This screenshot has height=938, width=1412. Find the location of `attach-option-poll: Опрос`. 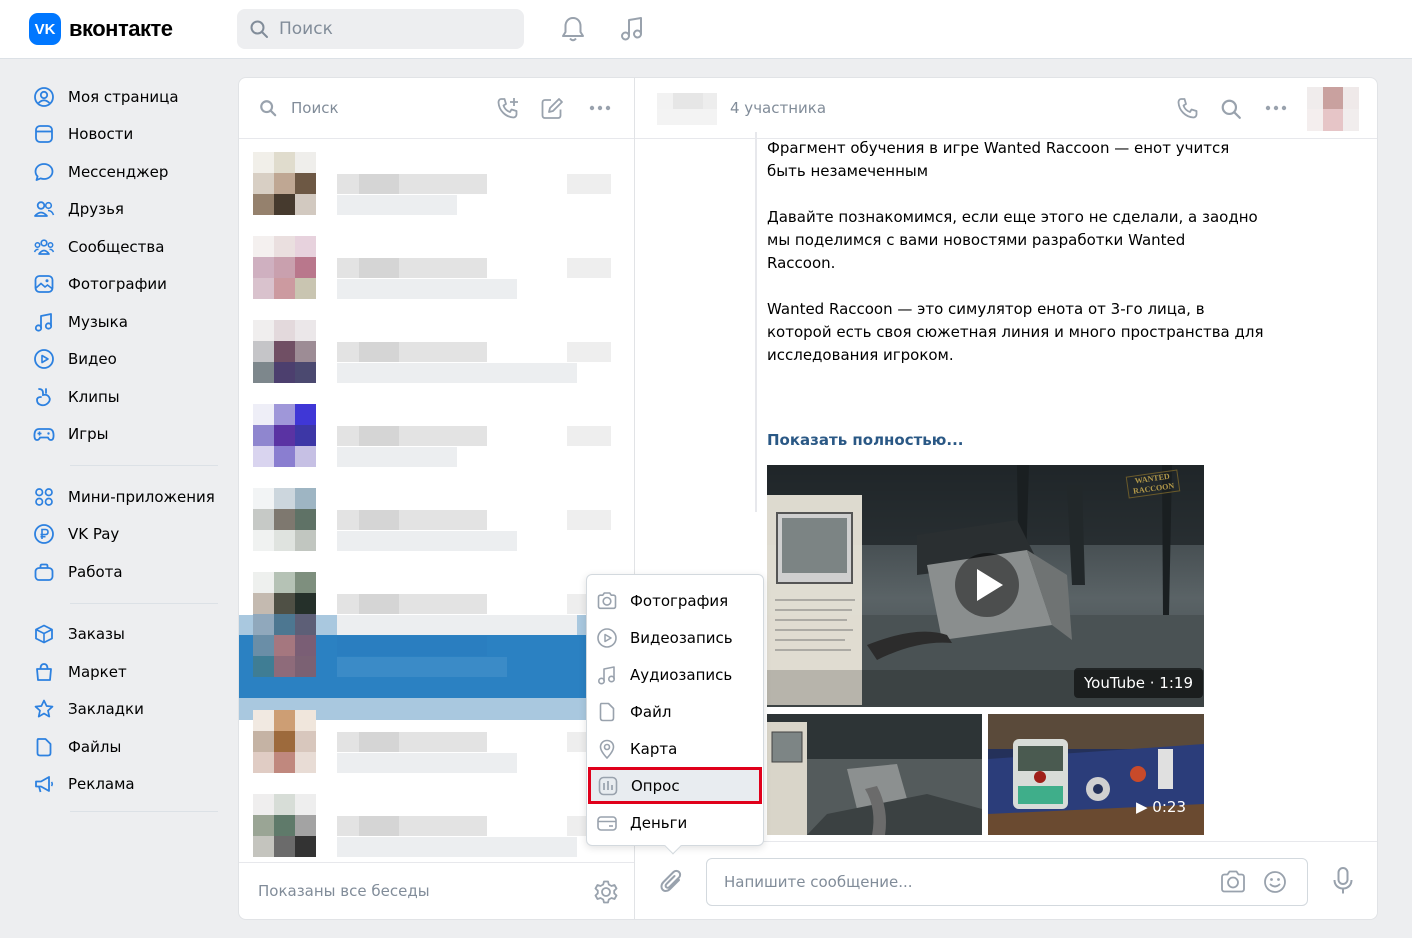

attach-option-poll: Опрос is located at coordinates (675, 785).